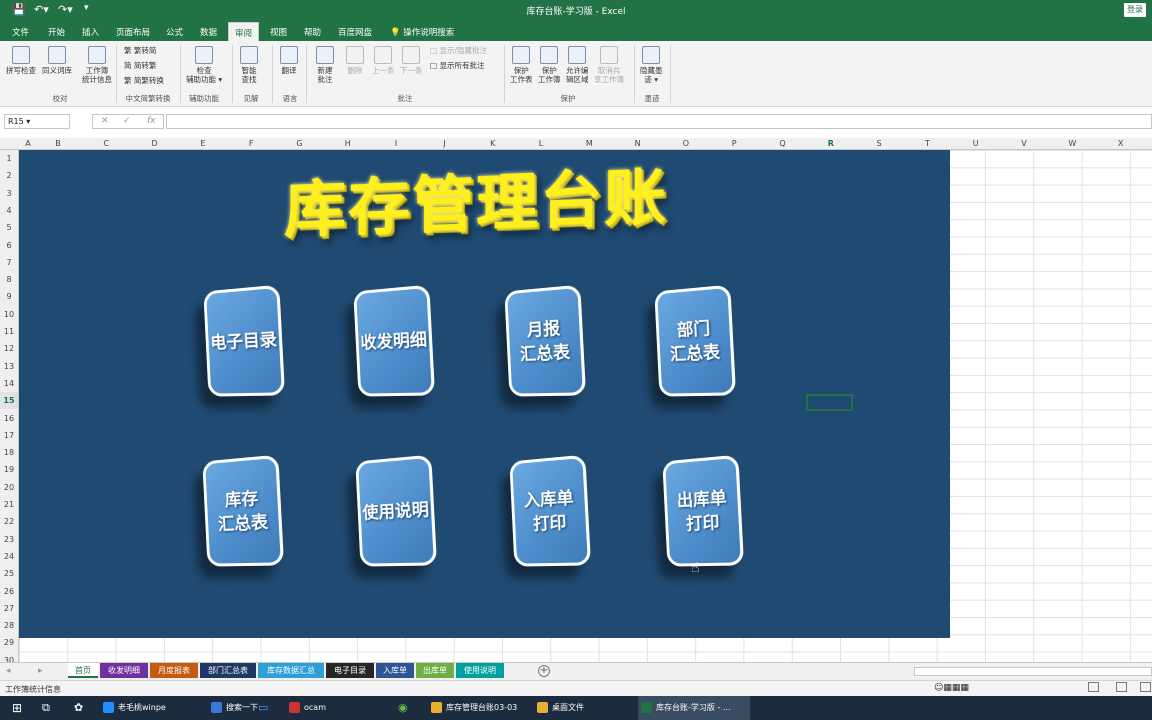 This screenshot has height=720, width=1152. I want to click on taskbar-item: 搜索一下, so click(233, 708).